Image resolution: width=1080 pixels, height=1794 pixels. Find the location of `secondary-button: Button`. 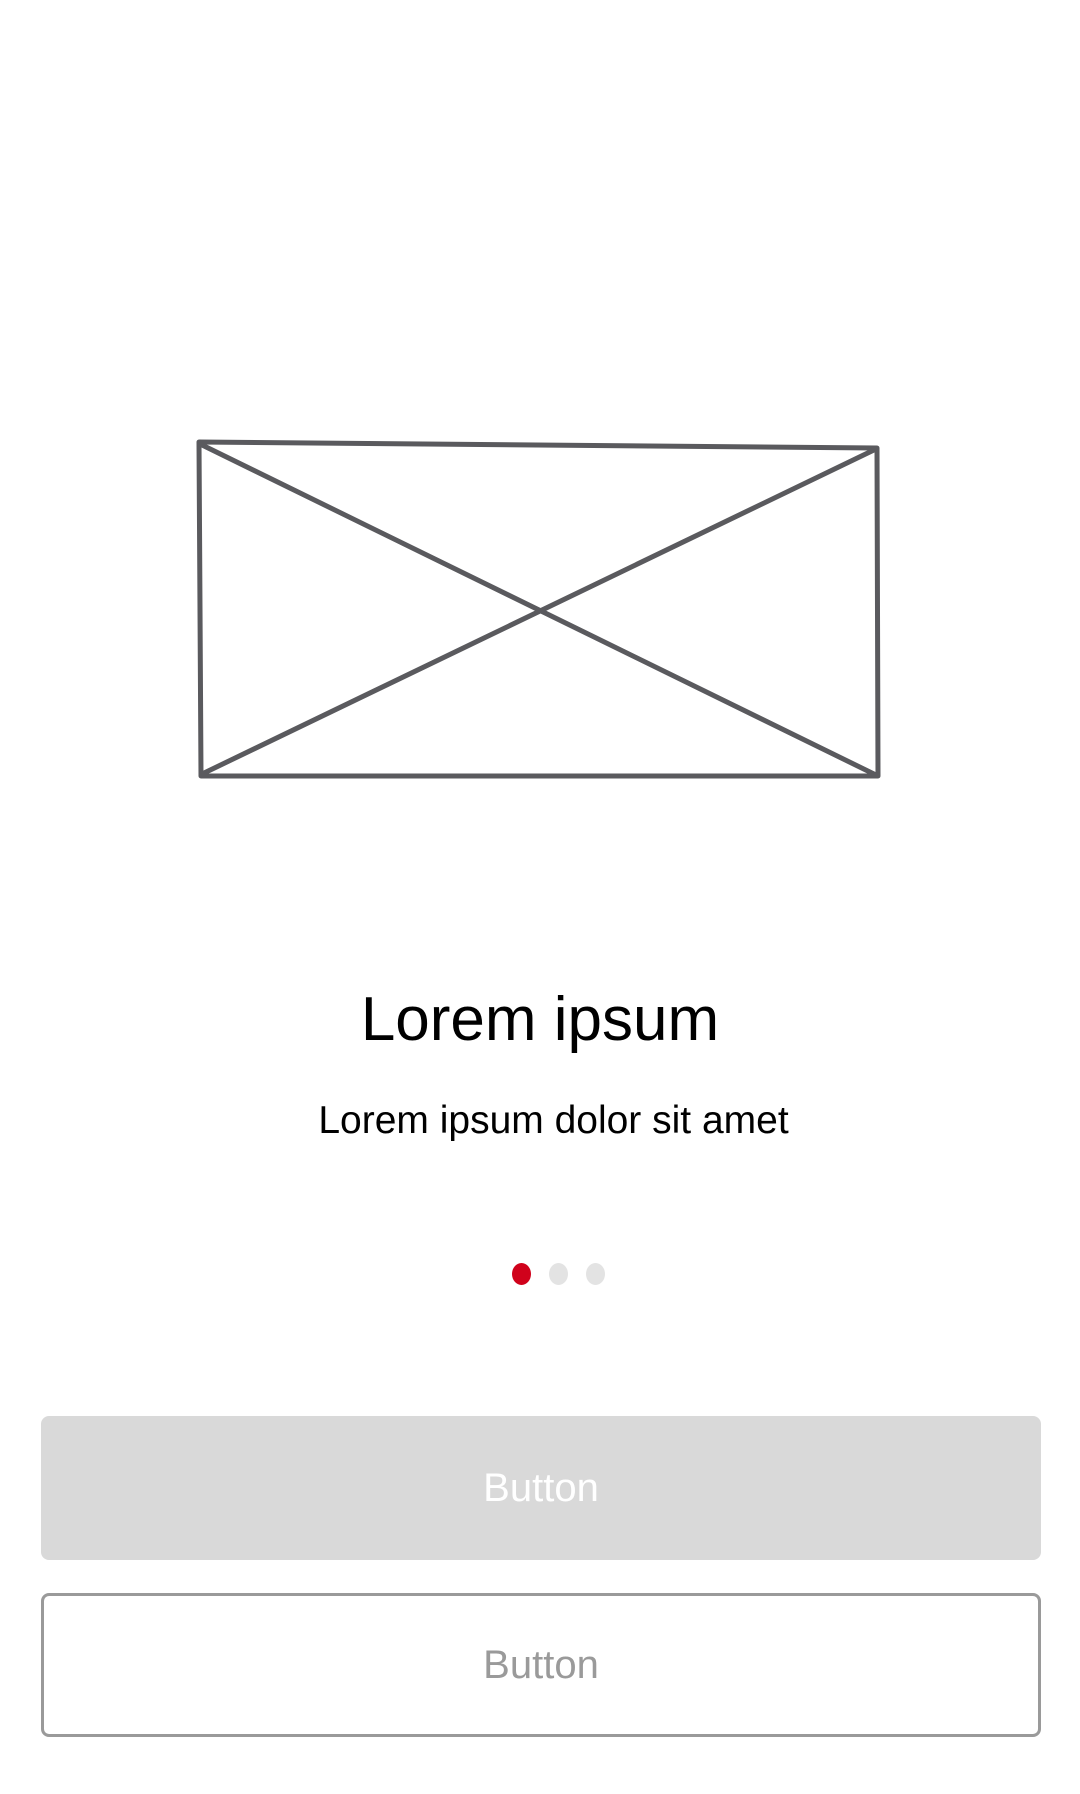

secondary-button: Button is located at coordinates (541, 1665).